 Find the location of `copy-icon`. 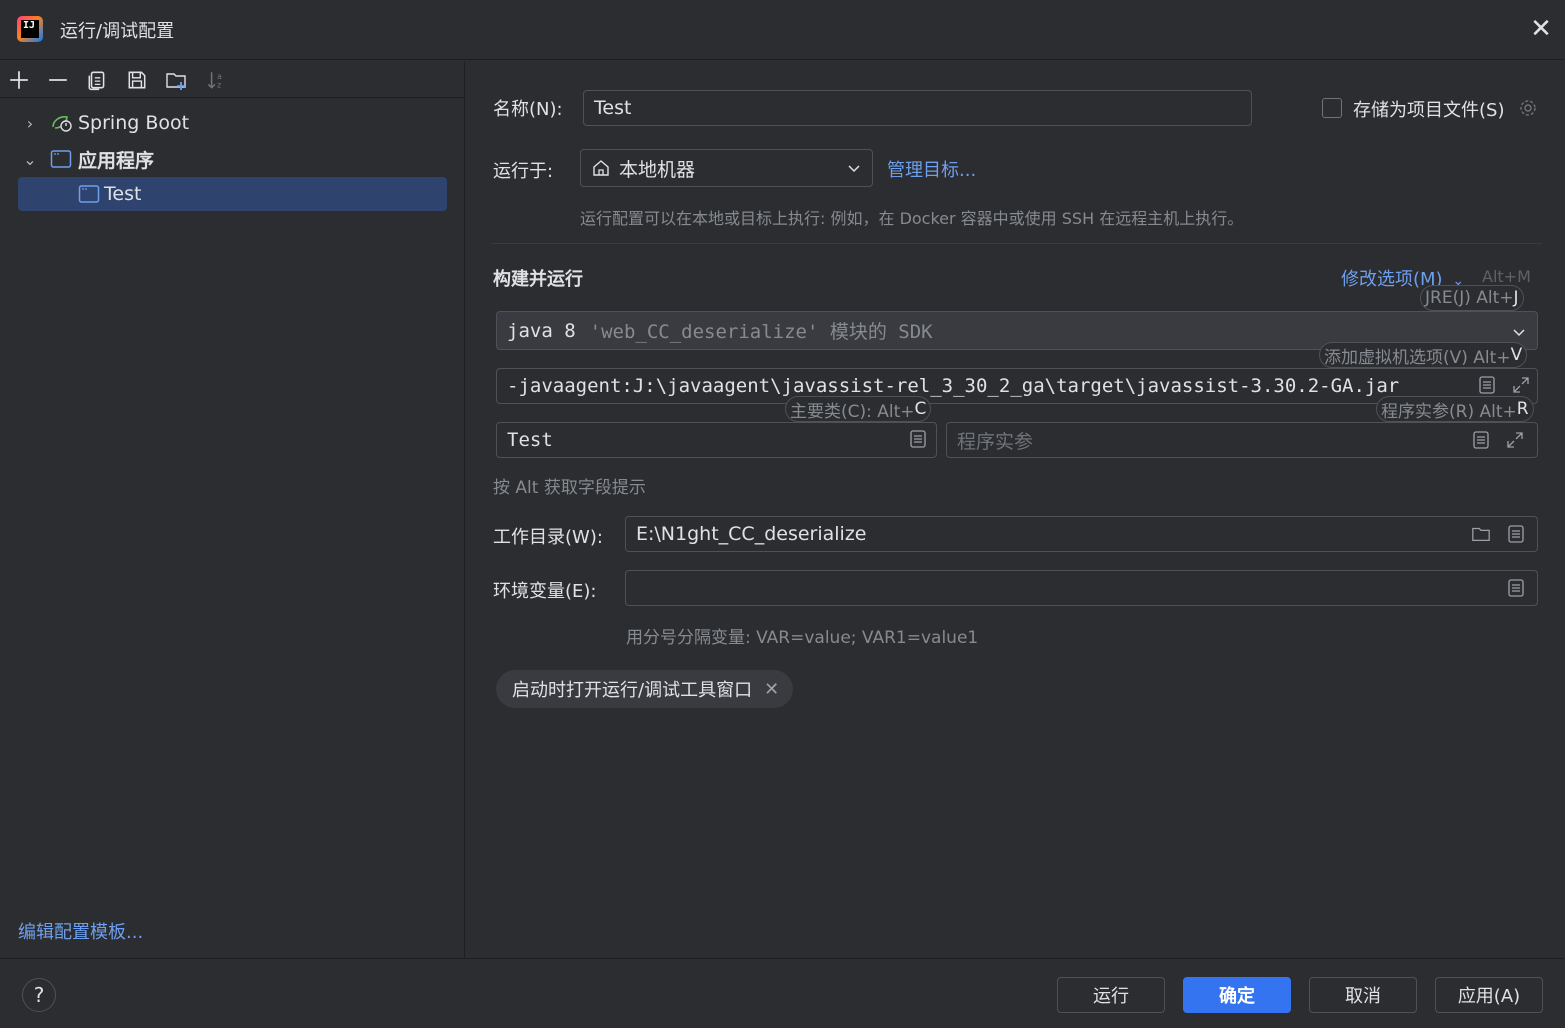

copy-icon is located at coordinates (97, 80).